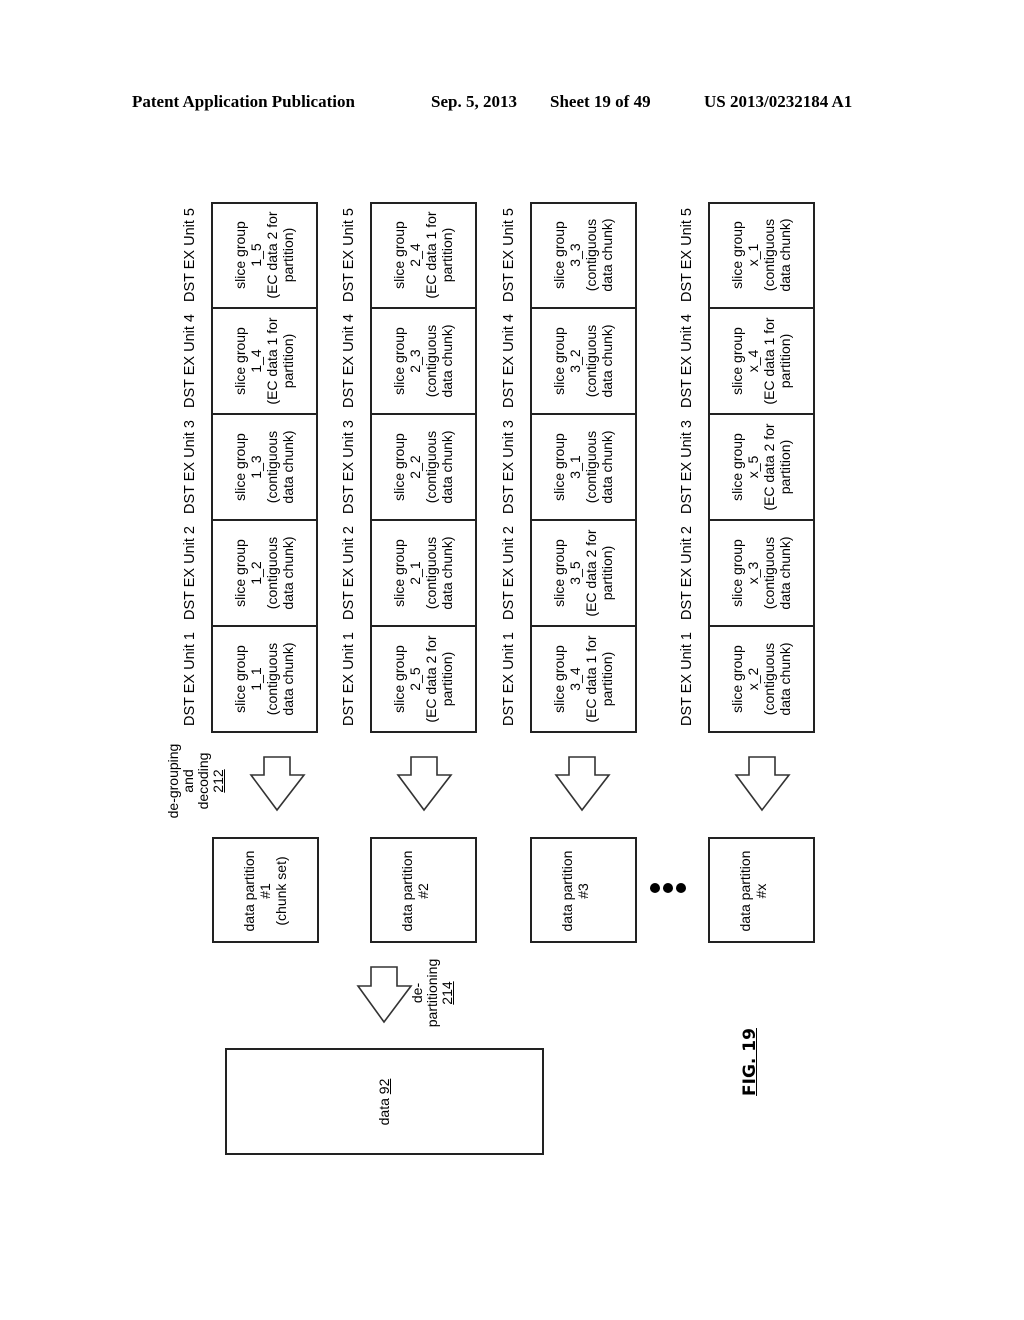 The image size is (1024, 1320). Describe the element at coordinates (255, 573) in the screenshot. I see `slice-group-id: 1_2` at that location.